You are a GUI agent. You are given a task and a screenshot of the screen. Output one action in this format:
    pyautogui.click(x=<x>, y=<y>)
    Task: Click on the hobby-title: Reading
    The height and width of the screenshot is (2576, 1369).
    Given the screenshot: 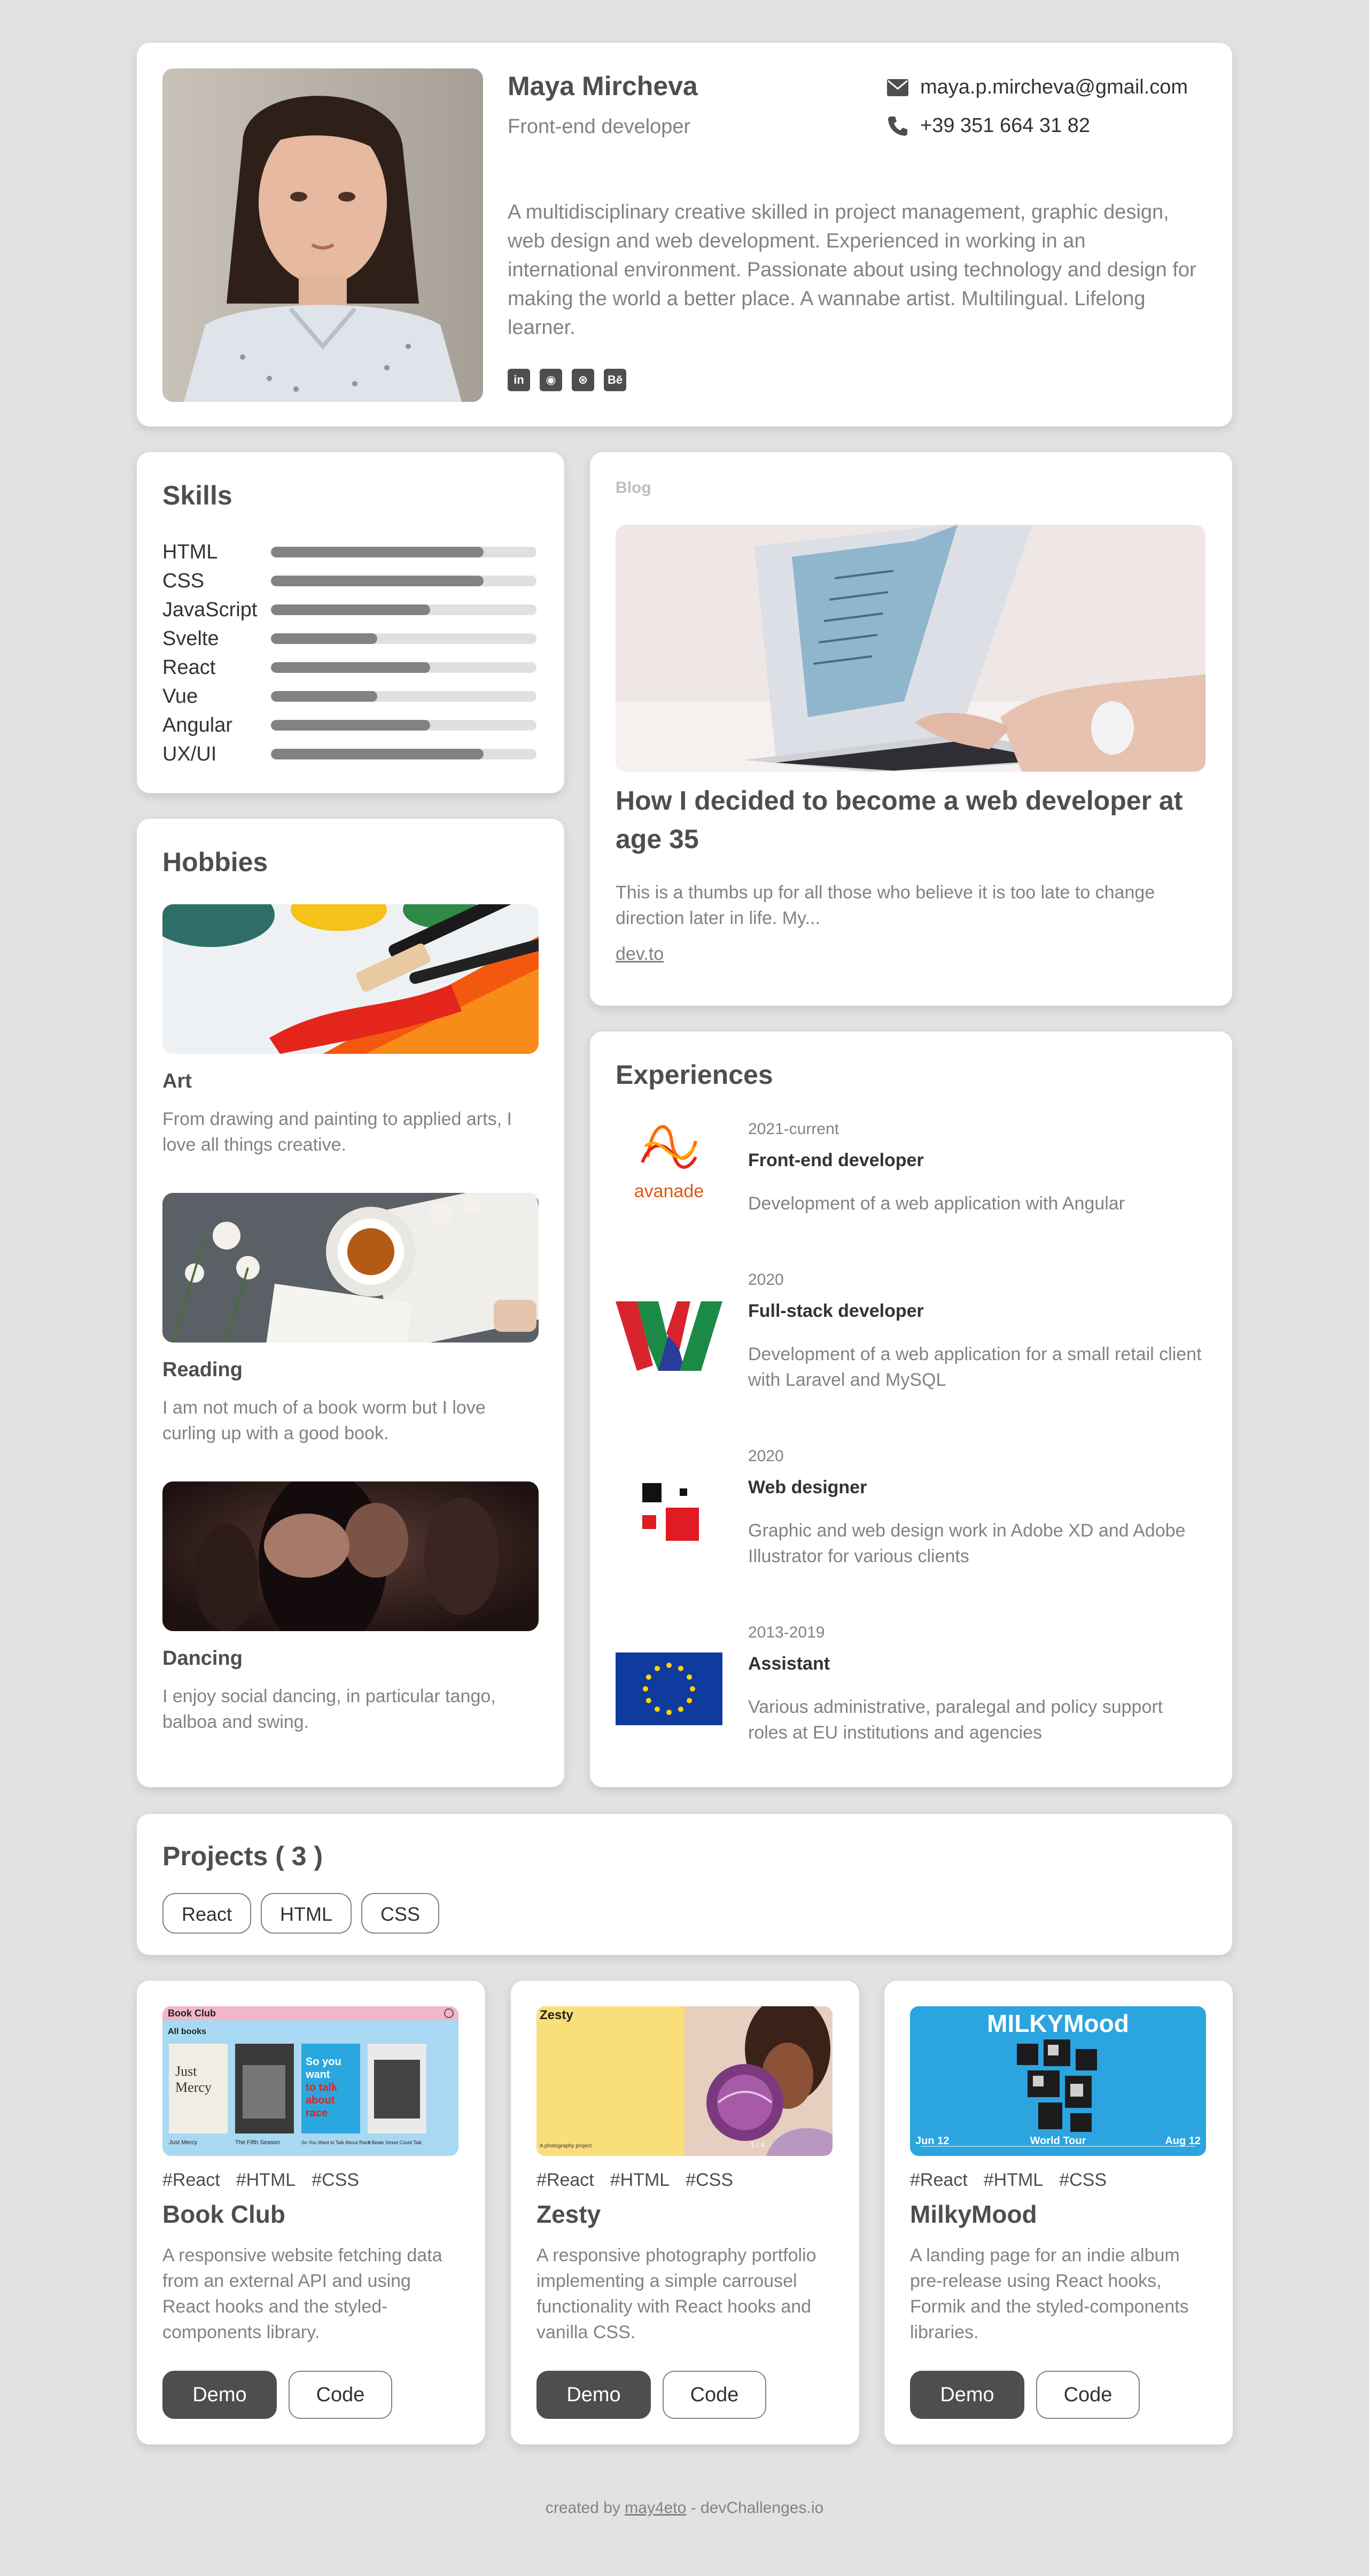 What is the action you would take?
    pyautogui.click(x=202, y=1370)
    